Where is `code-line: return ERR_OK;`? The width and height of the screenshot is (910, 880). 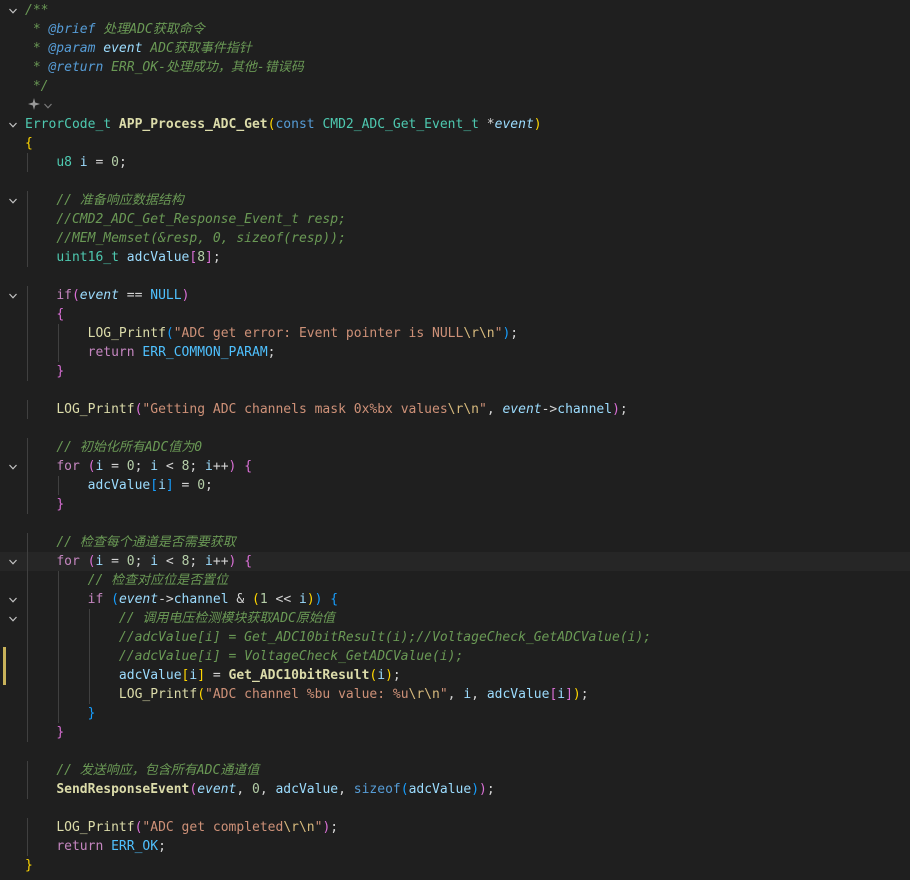
code-line: return ERR_OK; is located at coordinates (455, 846).